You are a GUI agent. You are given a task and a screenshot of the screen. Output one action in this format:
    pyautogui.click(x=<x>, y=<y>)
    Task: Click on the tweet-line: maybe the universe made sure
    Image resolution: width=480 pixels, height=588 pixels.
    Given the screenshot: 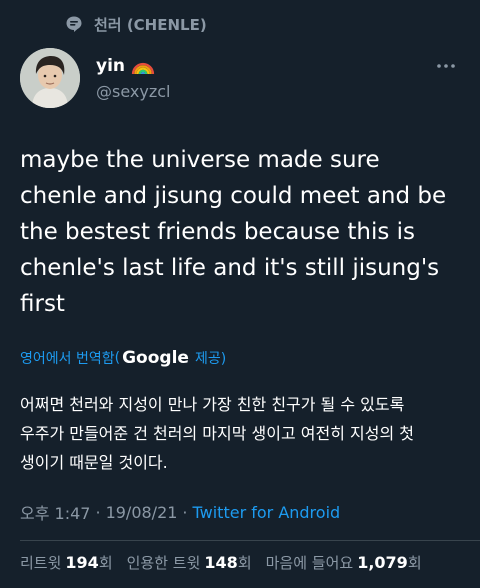 What is the action you would take?
    pyautogui.click(x=200, y=160)
    